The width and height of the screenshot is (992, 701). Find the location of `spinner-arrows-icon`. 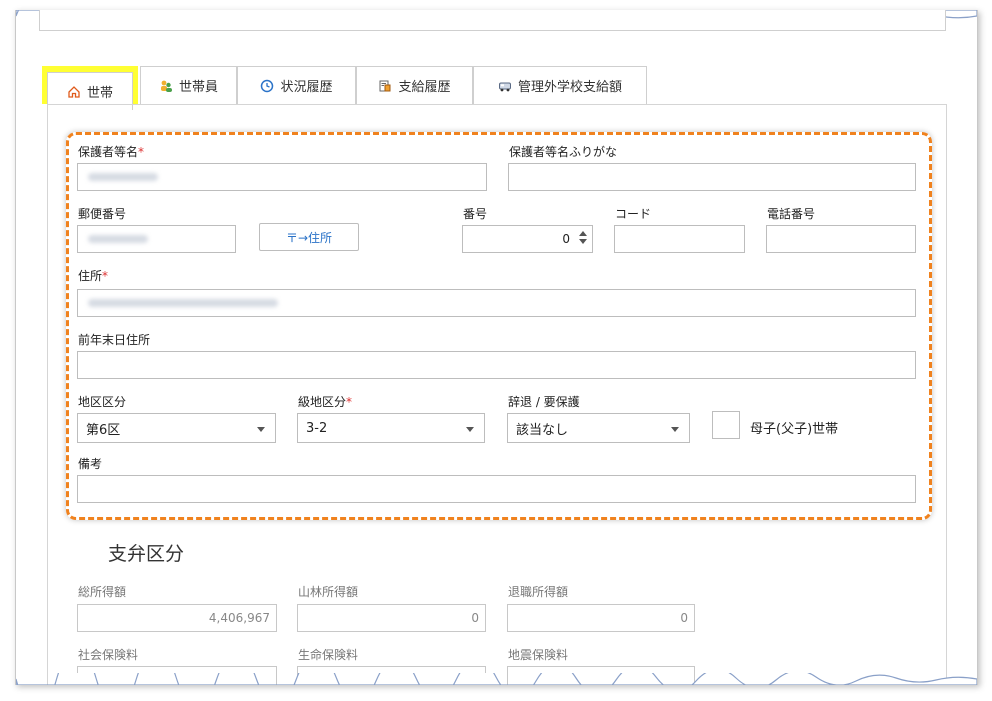

spinner-arrows-icon is located at coordinates (583, 239).